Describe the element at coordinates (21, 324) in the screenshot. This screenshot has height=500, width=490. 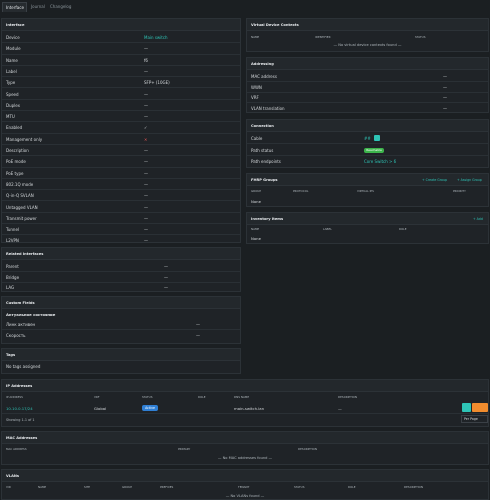
I see `field-label: Линк активен` at that location.